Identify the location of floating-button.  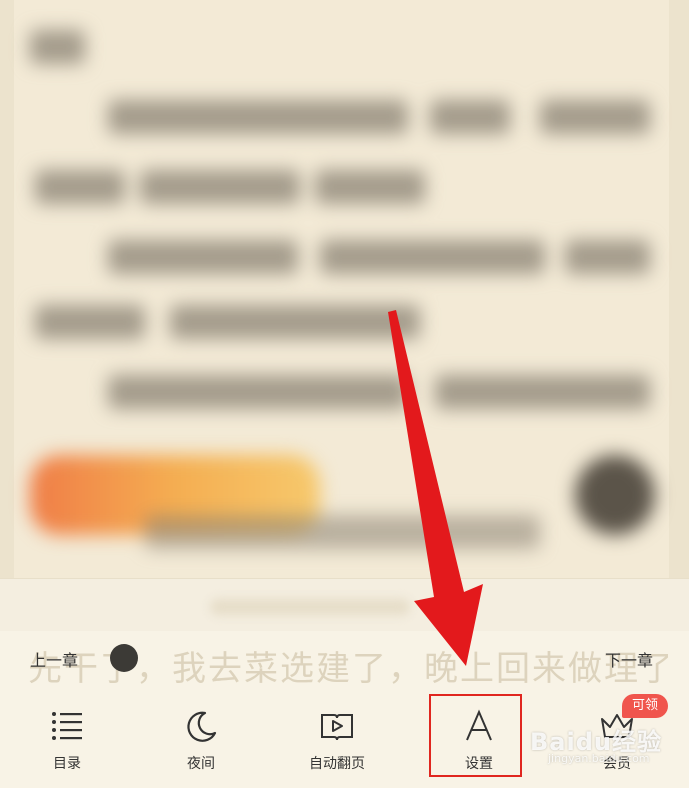
(615, 495).